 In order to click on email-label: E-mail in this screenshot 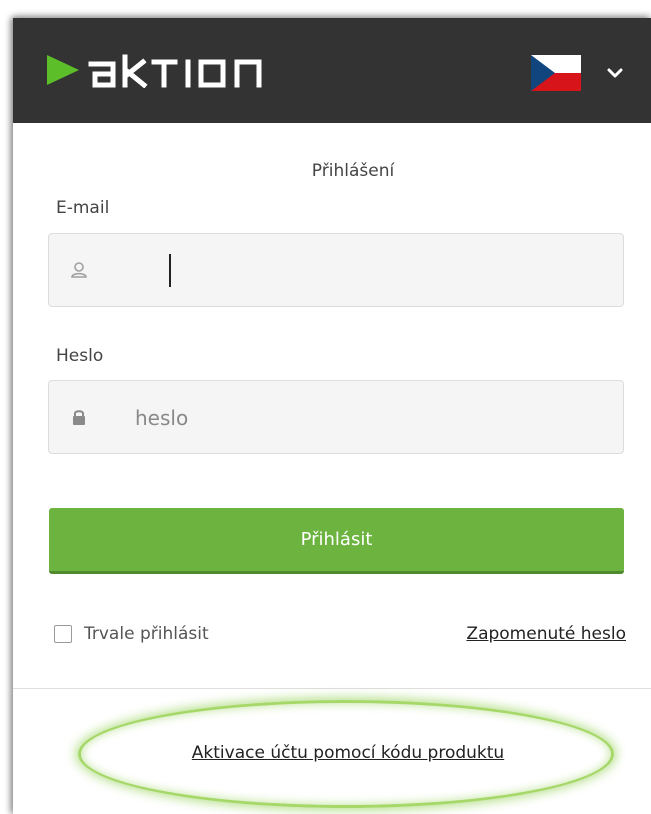, I will do `click(83, 208)`.